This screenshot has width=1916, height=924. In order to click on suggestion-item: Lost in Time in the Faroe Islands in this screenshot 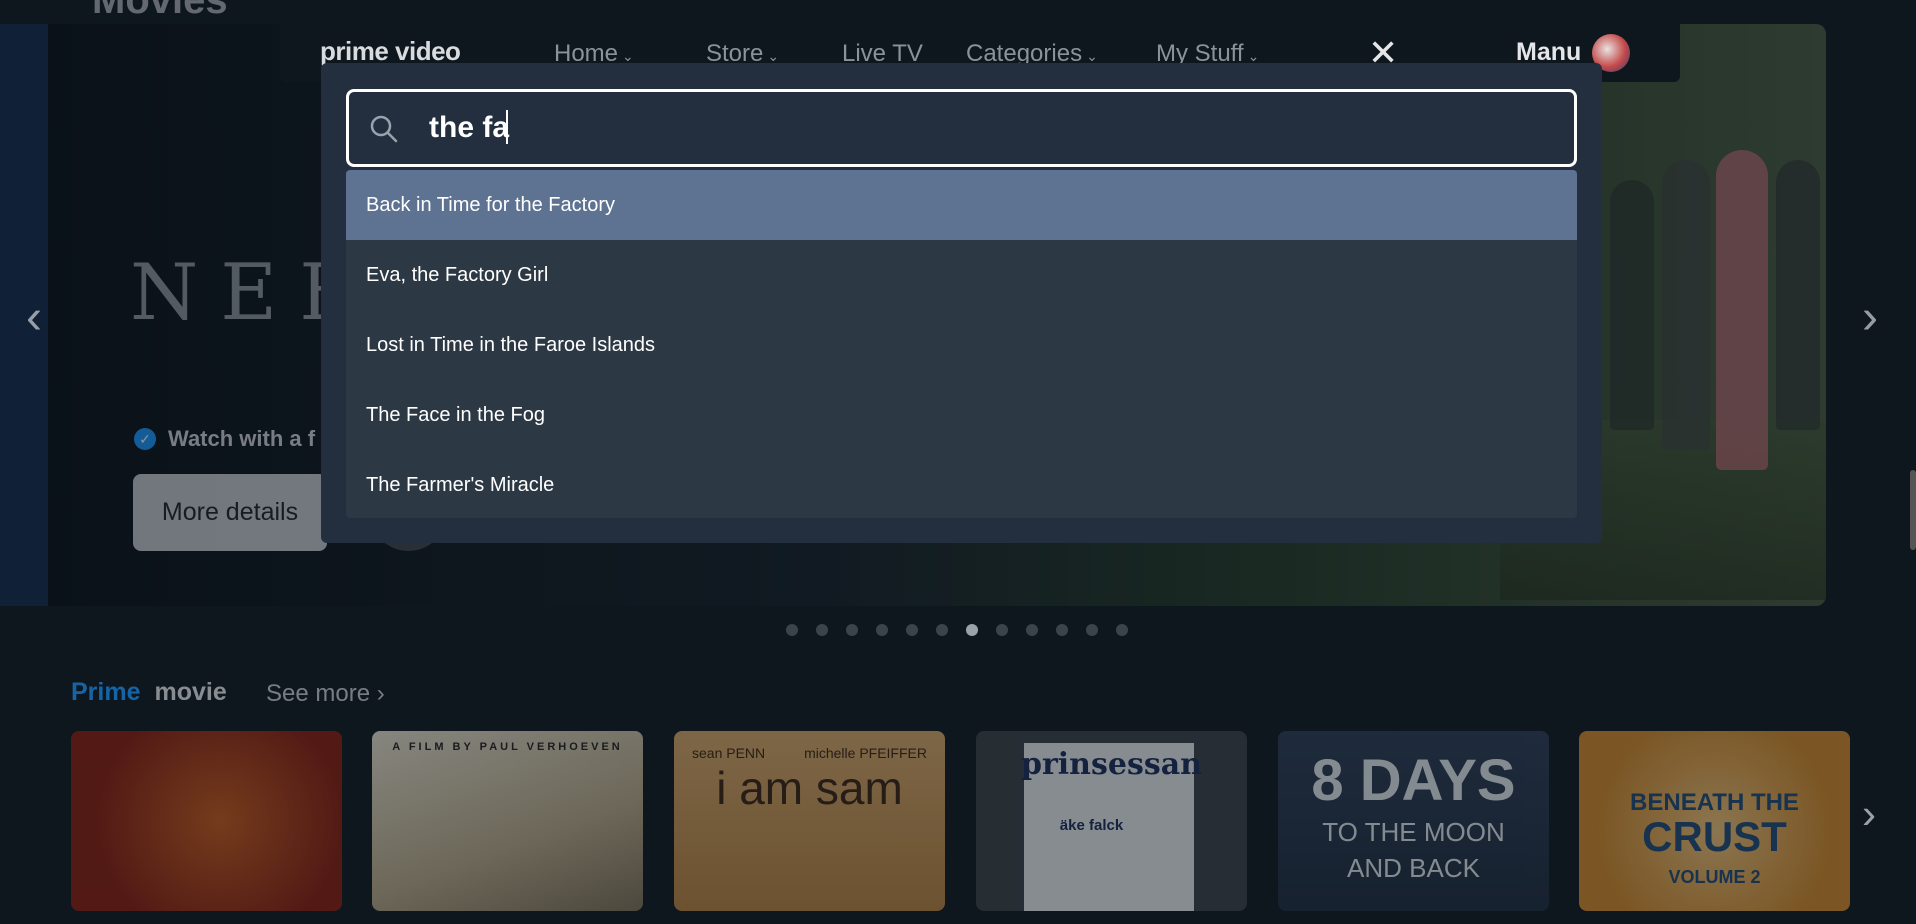, I will do `click(961, 345)`.